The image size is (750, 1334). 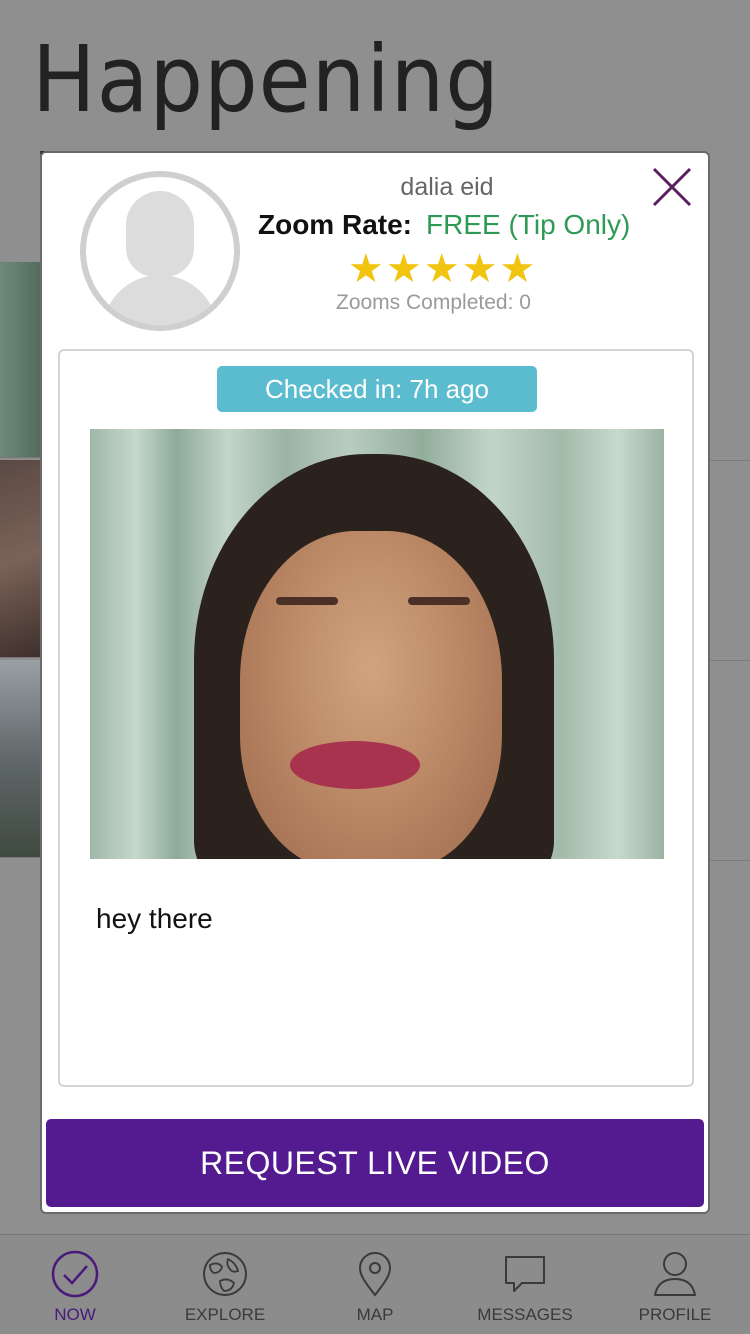 I want to click on zooms-completed: Zooms Completed: 0, so click(x=433, y=302).